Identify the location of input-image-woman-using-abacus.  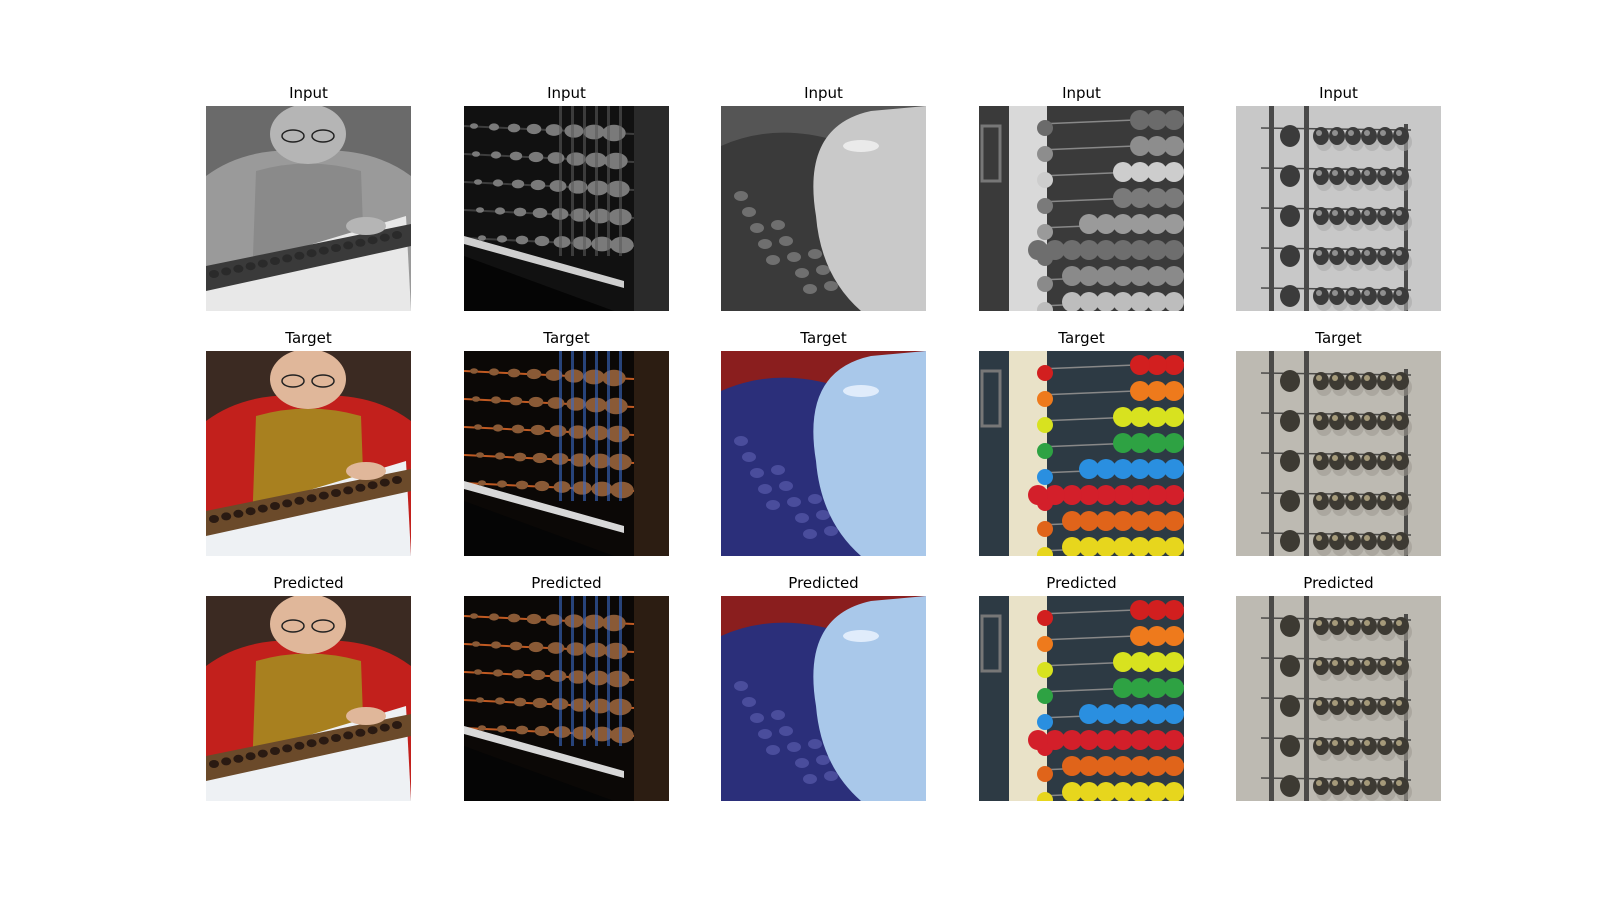
(308, 208).